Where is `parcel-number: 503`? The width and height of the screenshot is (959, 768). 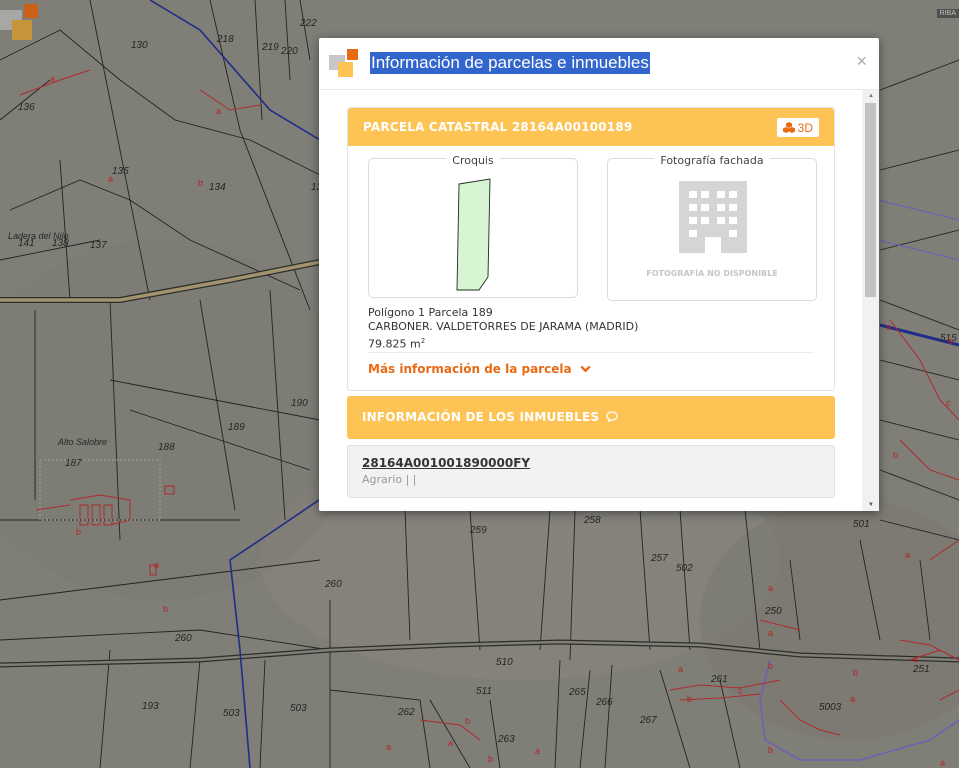 parcel-number: 503 is located at coordinates (231, 713).